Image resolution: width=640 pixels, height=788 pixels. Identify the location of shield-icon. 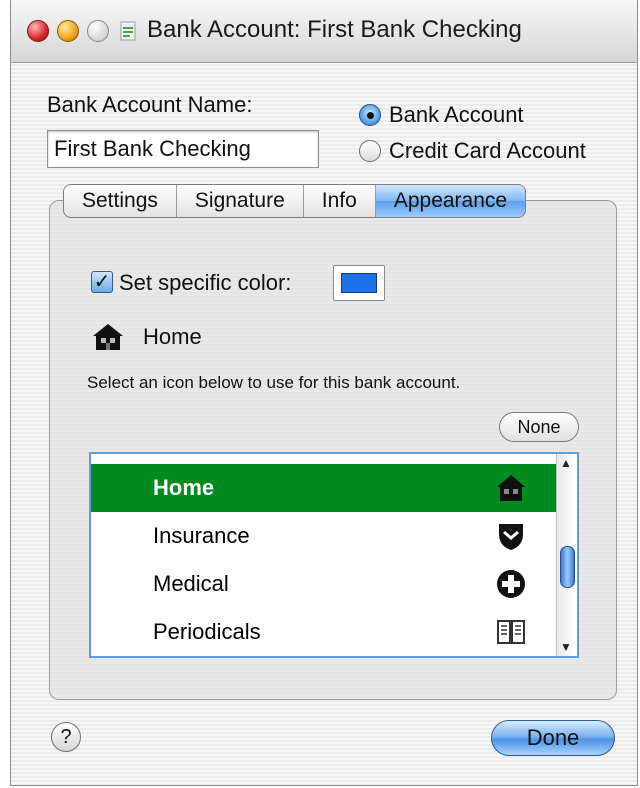
(511, 537).